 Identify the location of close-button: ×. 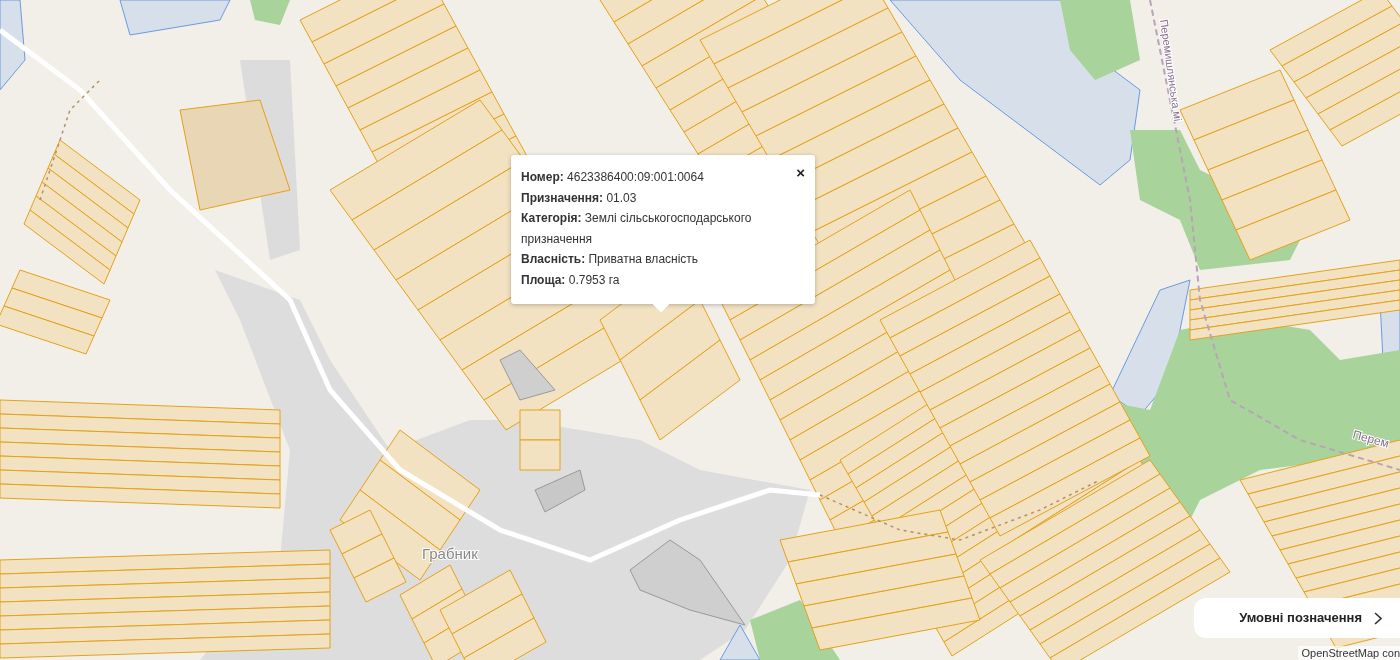
(800, 172).